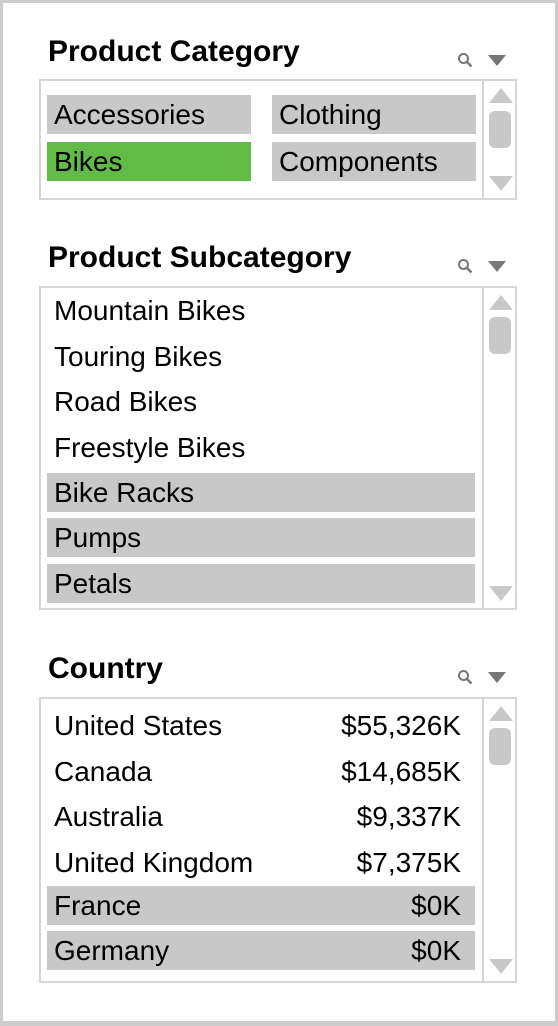 Image resolution: width=558 pixels, height=1026 pixels. Describe the element at coordinates (261, 537) in the screenshot. I see `subcategory-item: Pumps` at that location.